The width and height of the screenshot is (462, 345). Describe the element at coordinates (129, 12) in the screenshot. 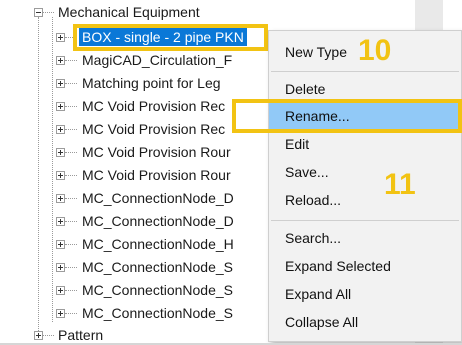

I see `tree-node-mechanical-equipment: Mechanical Equipment` at that location.